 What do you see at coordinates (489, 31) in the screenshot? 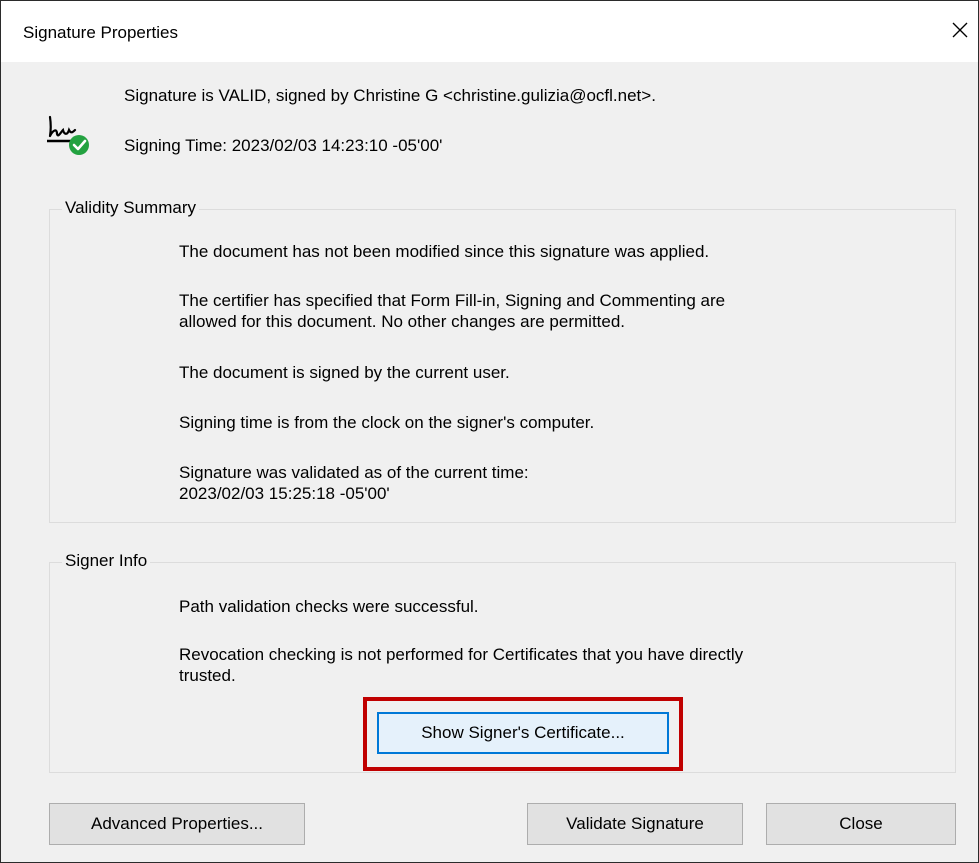
I see `title-bar: Signature Properties` at bounding box center [489, 31].